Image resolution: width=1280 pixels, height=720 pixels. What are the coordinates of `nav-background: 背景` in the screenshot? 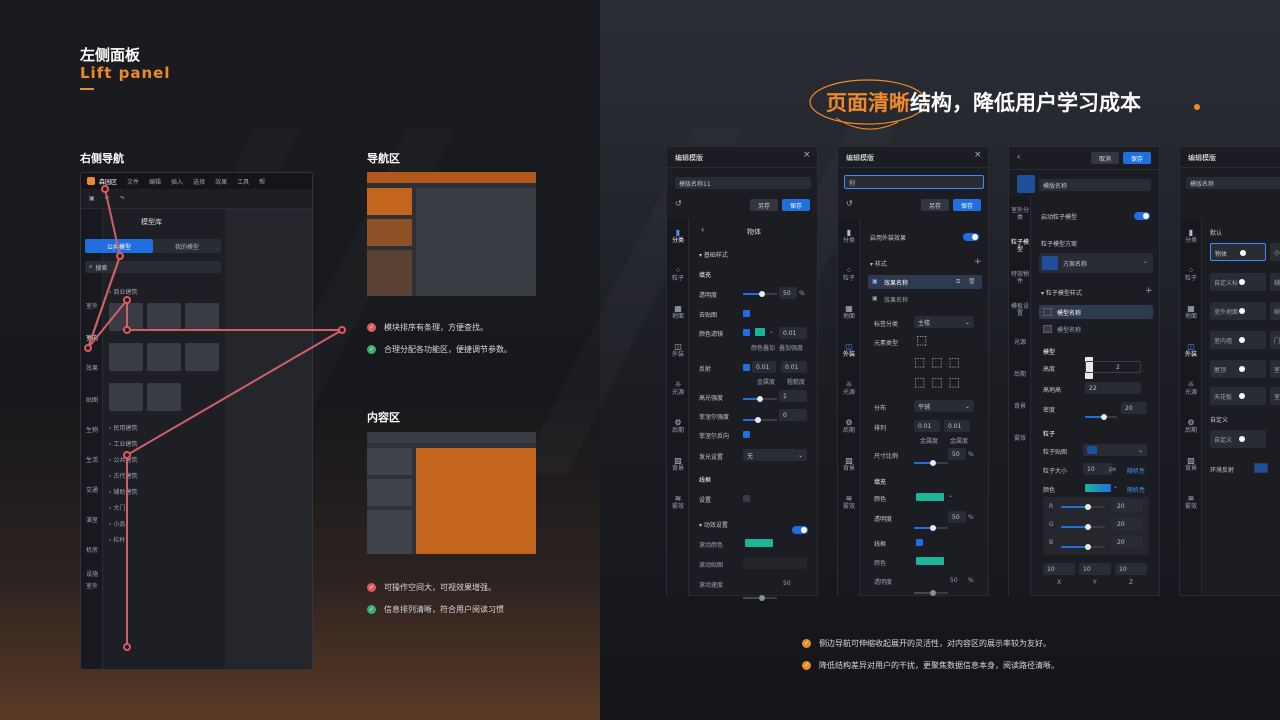 It's located at (1020, 406).